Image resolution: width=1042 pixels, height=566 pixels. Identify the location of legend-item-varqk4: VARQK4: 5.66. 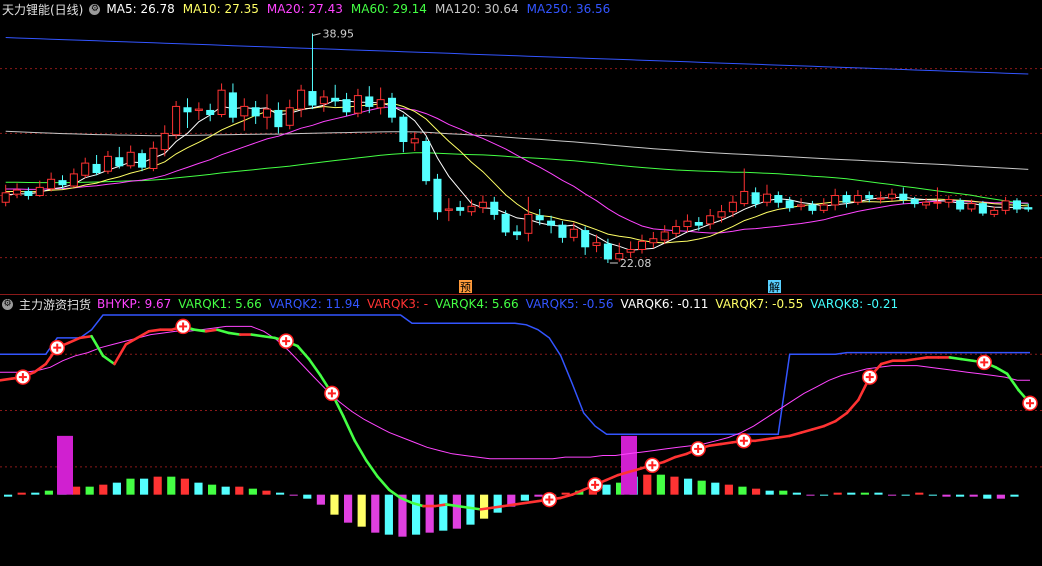
(477, 304).